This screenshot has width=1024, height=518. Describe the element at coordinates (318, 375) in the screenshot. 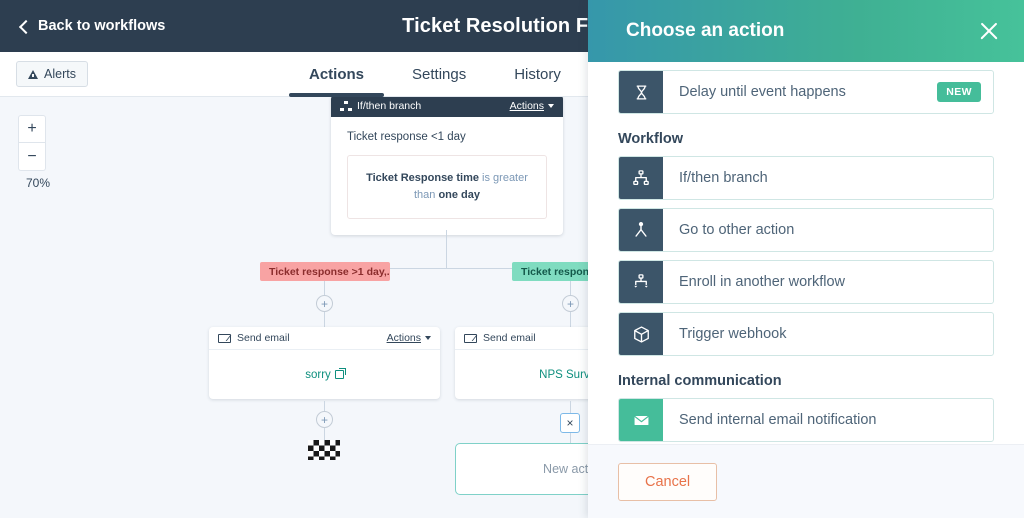

I see `send-email-asset-label: sorry` at that location.